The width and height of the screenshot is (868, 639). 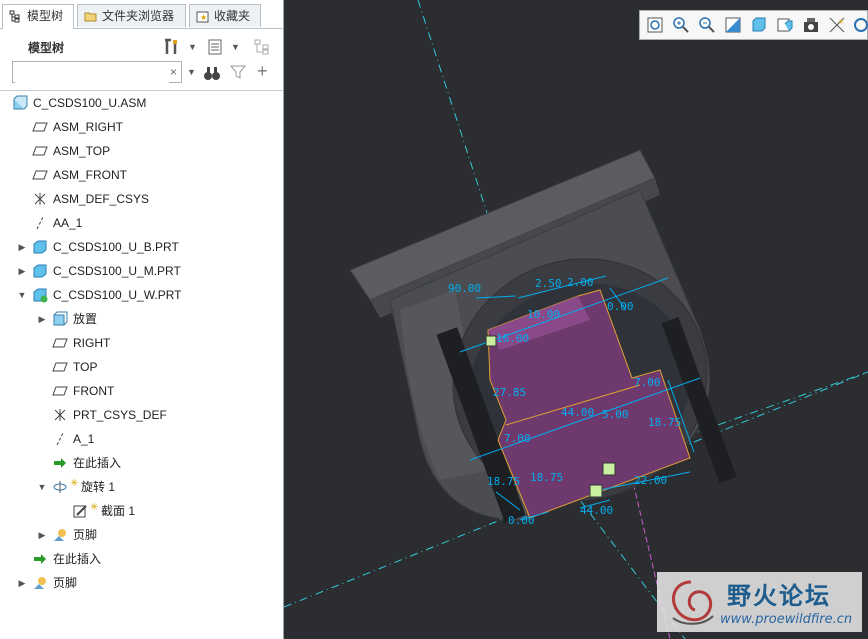 I want to click on dimension-text: 90.00, so click(x=464, y=288).